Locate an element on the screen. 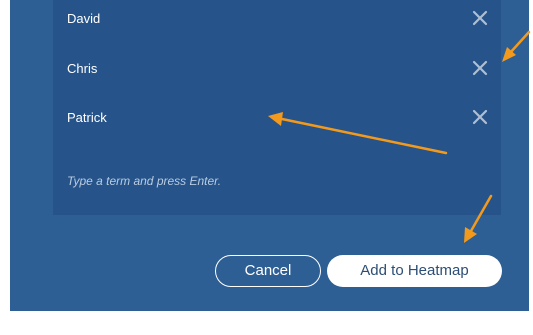  term-label: Chris is located at coordinates (82, 68).